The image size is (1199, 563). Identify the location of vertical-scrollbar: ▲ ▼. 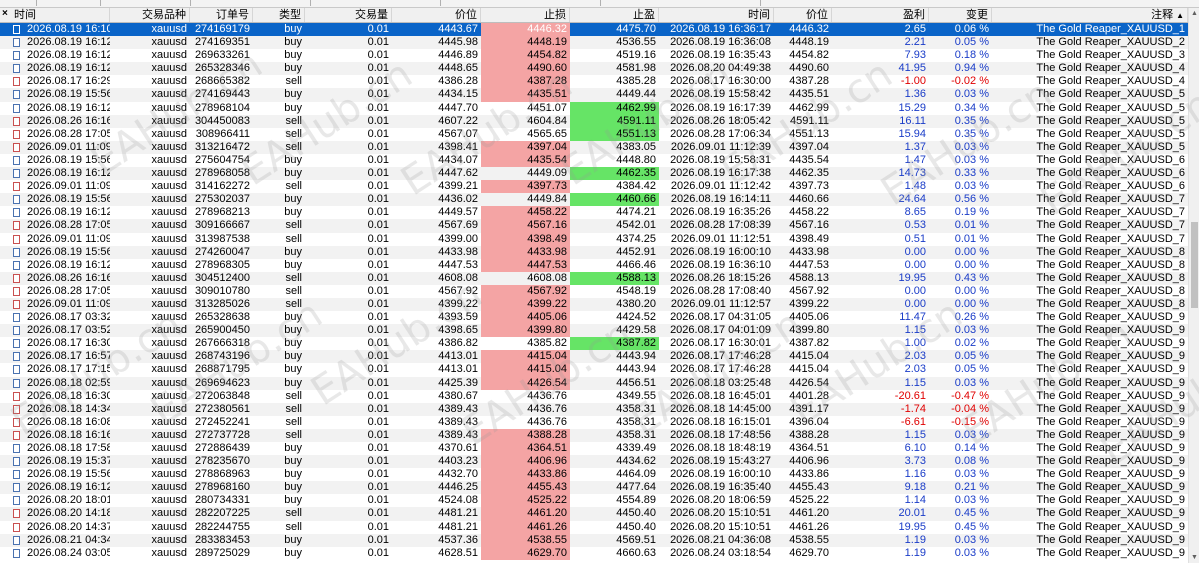
(1193, 285).